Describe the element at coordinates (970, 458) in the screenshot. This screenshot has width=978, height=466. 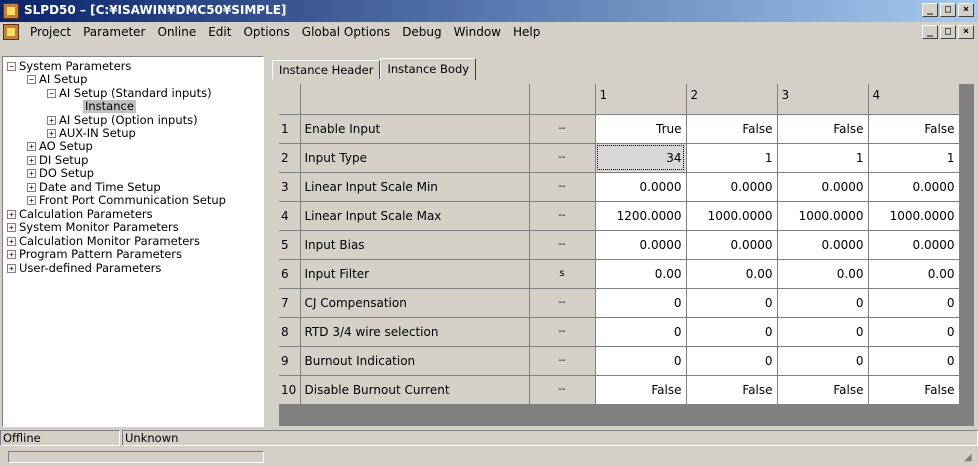
I see `resize-grip-icon: ◢` at that location.